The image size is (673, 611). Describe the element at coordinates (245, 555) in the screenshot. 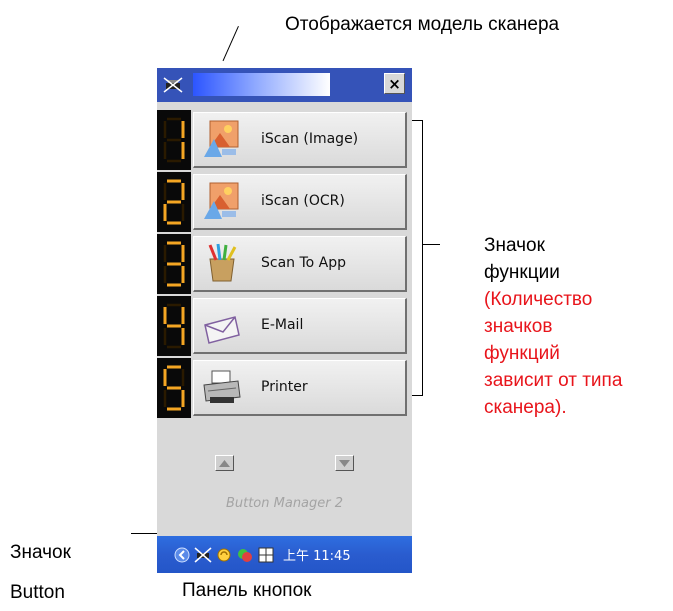

I see `network-icon` at that location.